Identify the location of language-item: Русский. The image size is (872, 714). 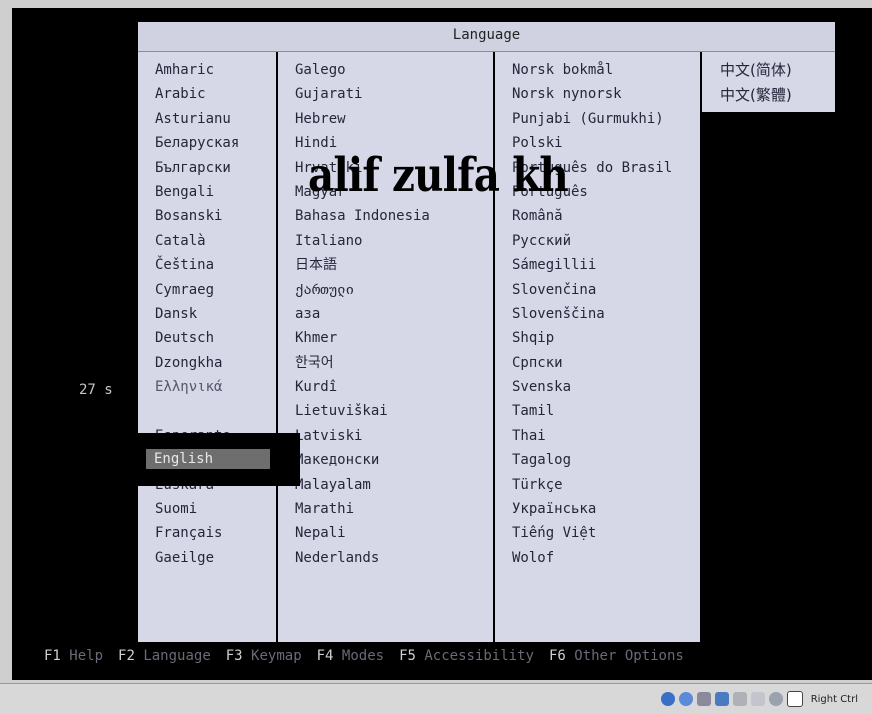
(597, 241).